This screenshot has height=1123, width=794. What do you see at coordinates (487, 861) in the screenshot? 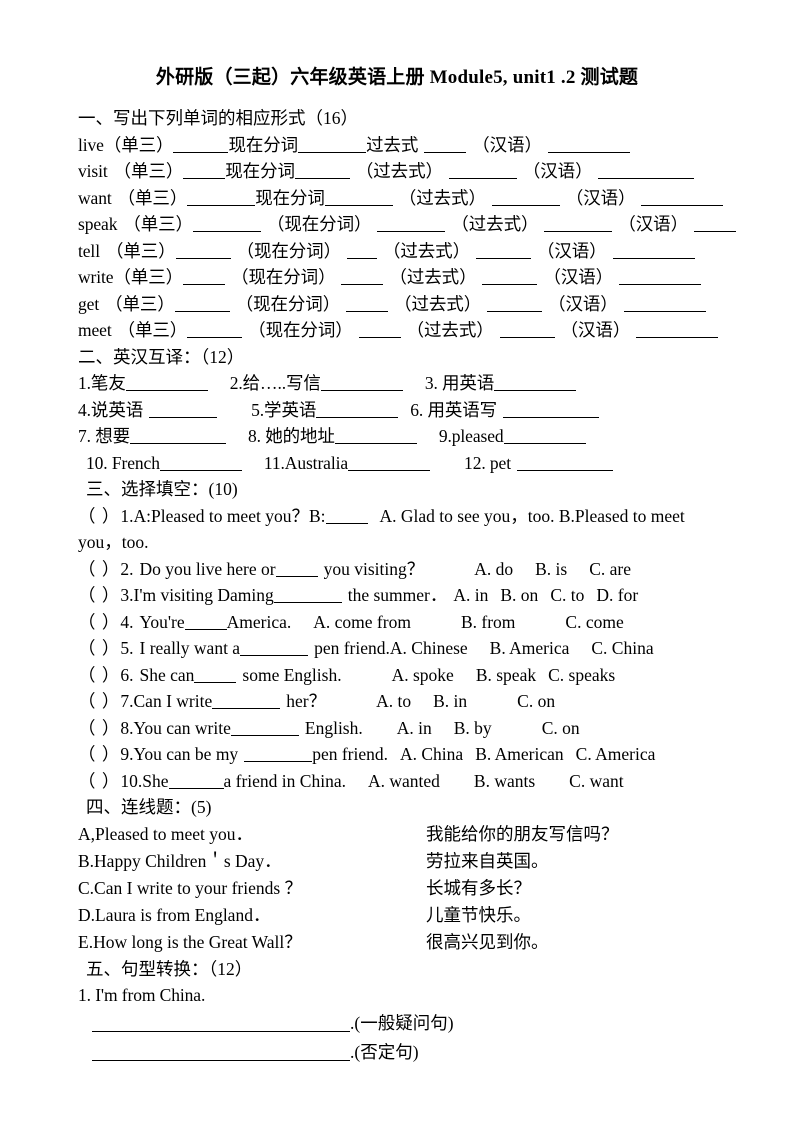
I see `match-right-b: 劳拉来自英国。` at bounding box center [487, 861].